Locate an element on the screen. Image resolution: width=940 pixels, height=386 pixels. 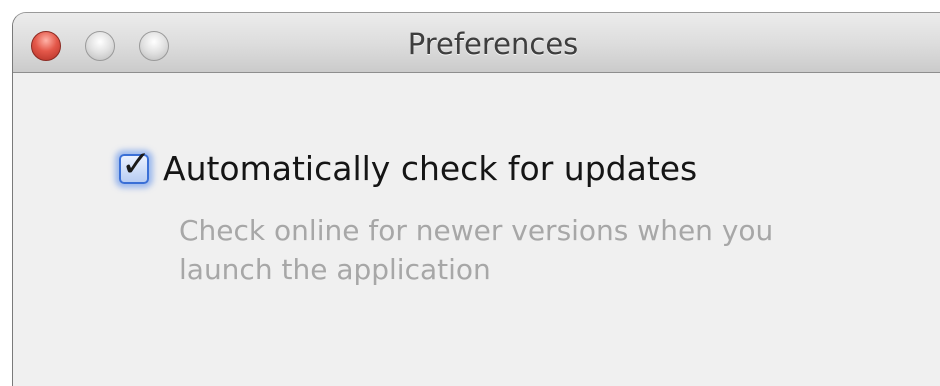
window-title: Preferences is located at coordinates (493, 44).